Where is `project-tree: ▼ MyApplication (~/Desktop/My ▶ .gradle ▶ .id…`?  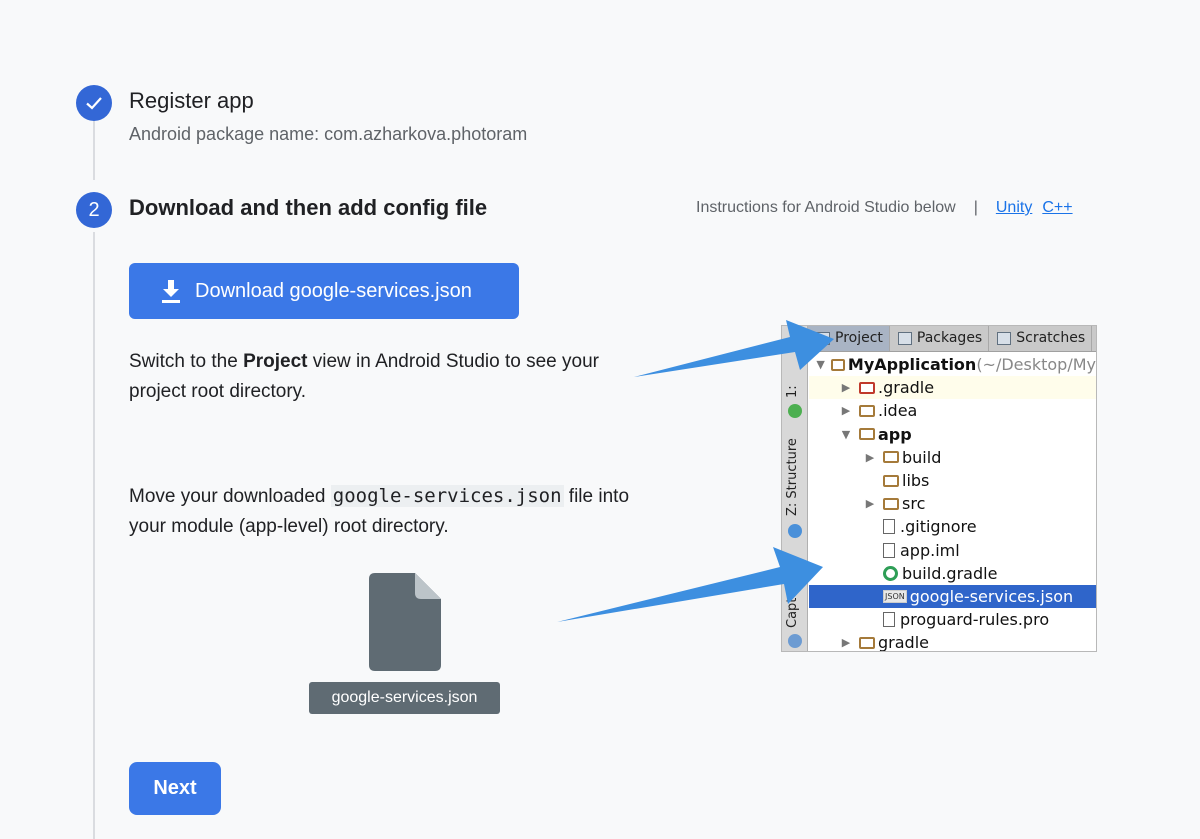
project-tree: ▼ MyApplication (~/Desktop/My ▶ .gradle ▶ .id… is located at coordinates (952, 502).